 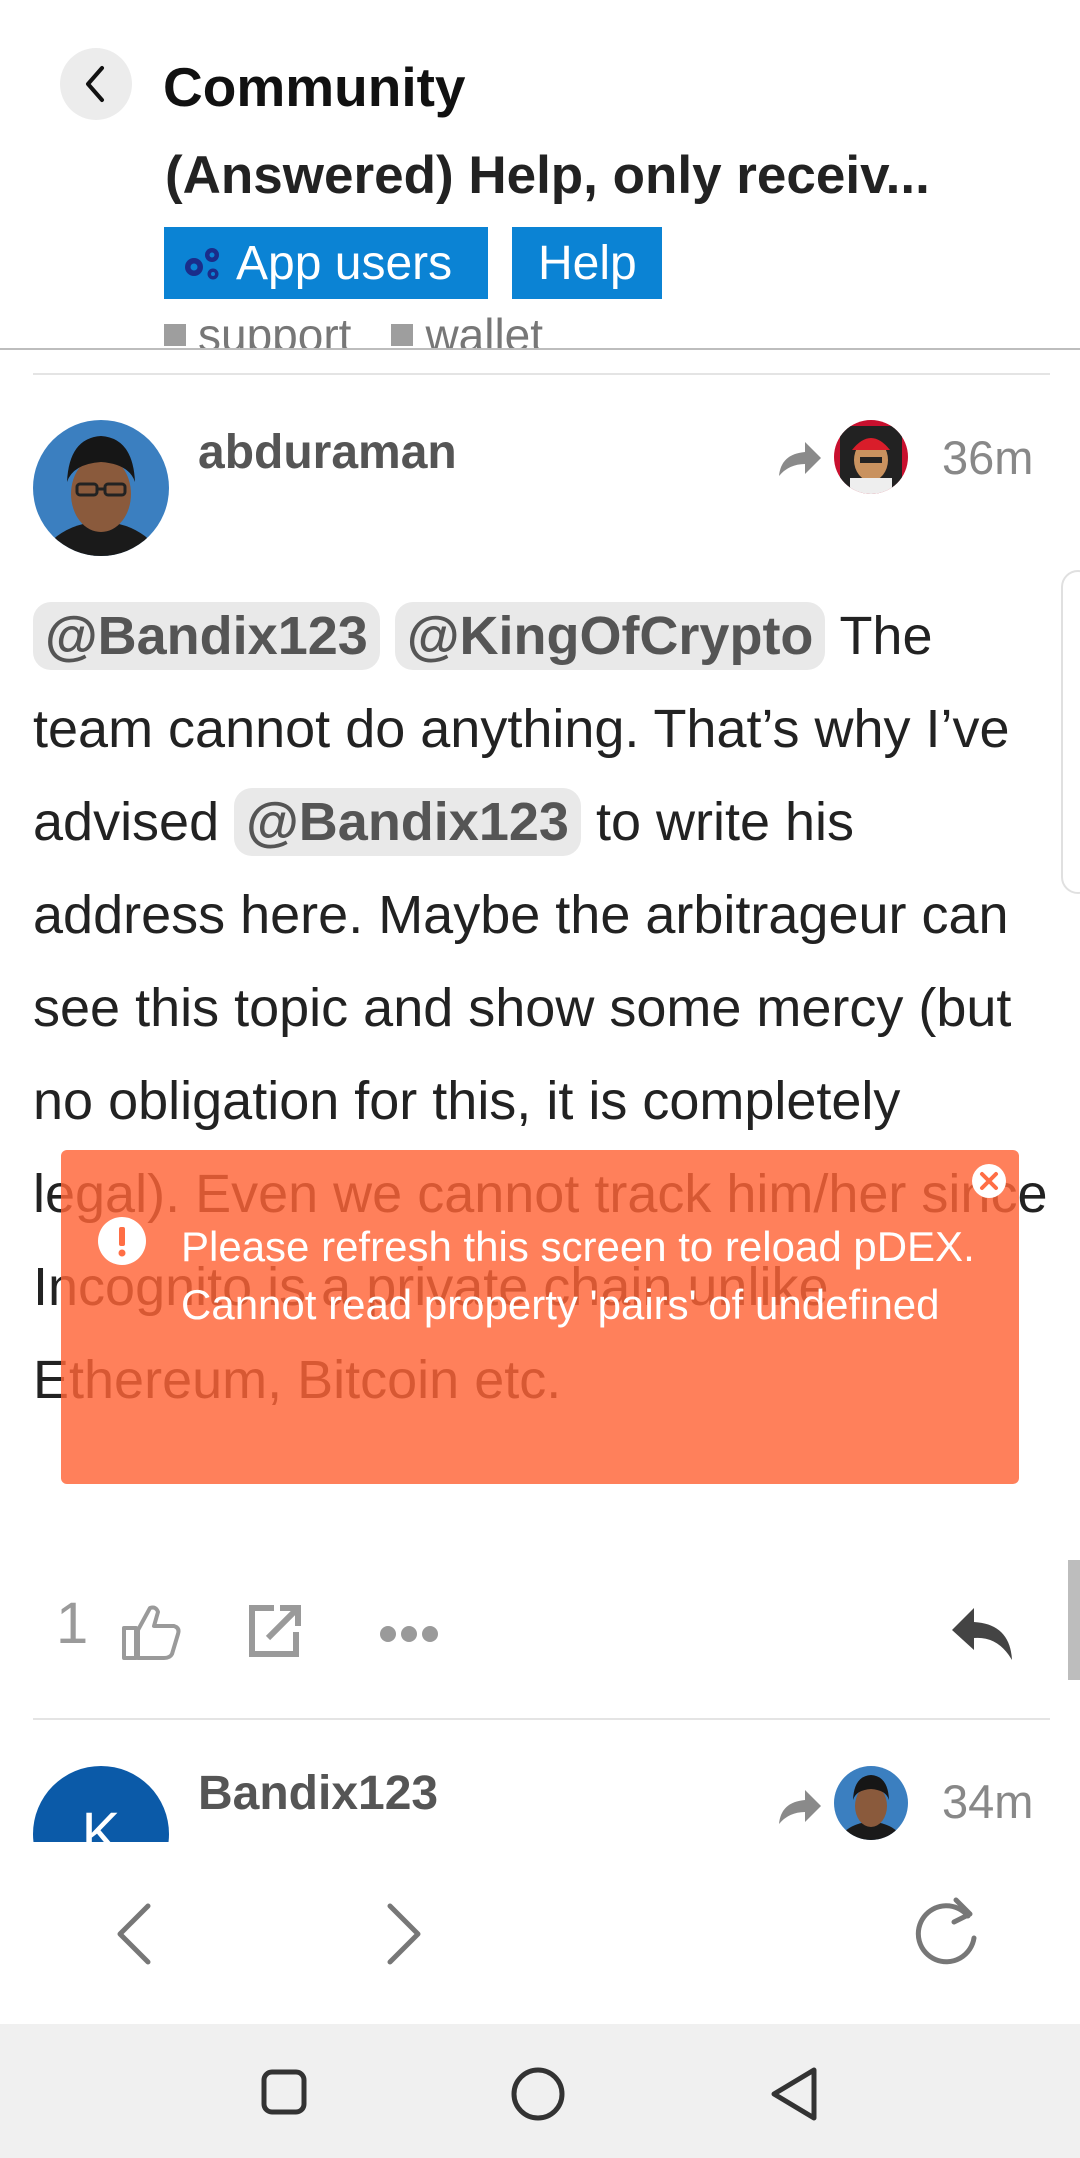 I want to click on gears-icon, so click(x=202, y=263).